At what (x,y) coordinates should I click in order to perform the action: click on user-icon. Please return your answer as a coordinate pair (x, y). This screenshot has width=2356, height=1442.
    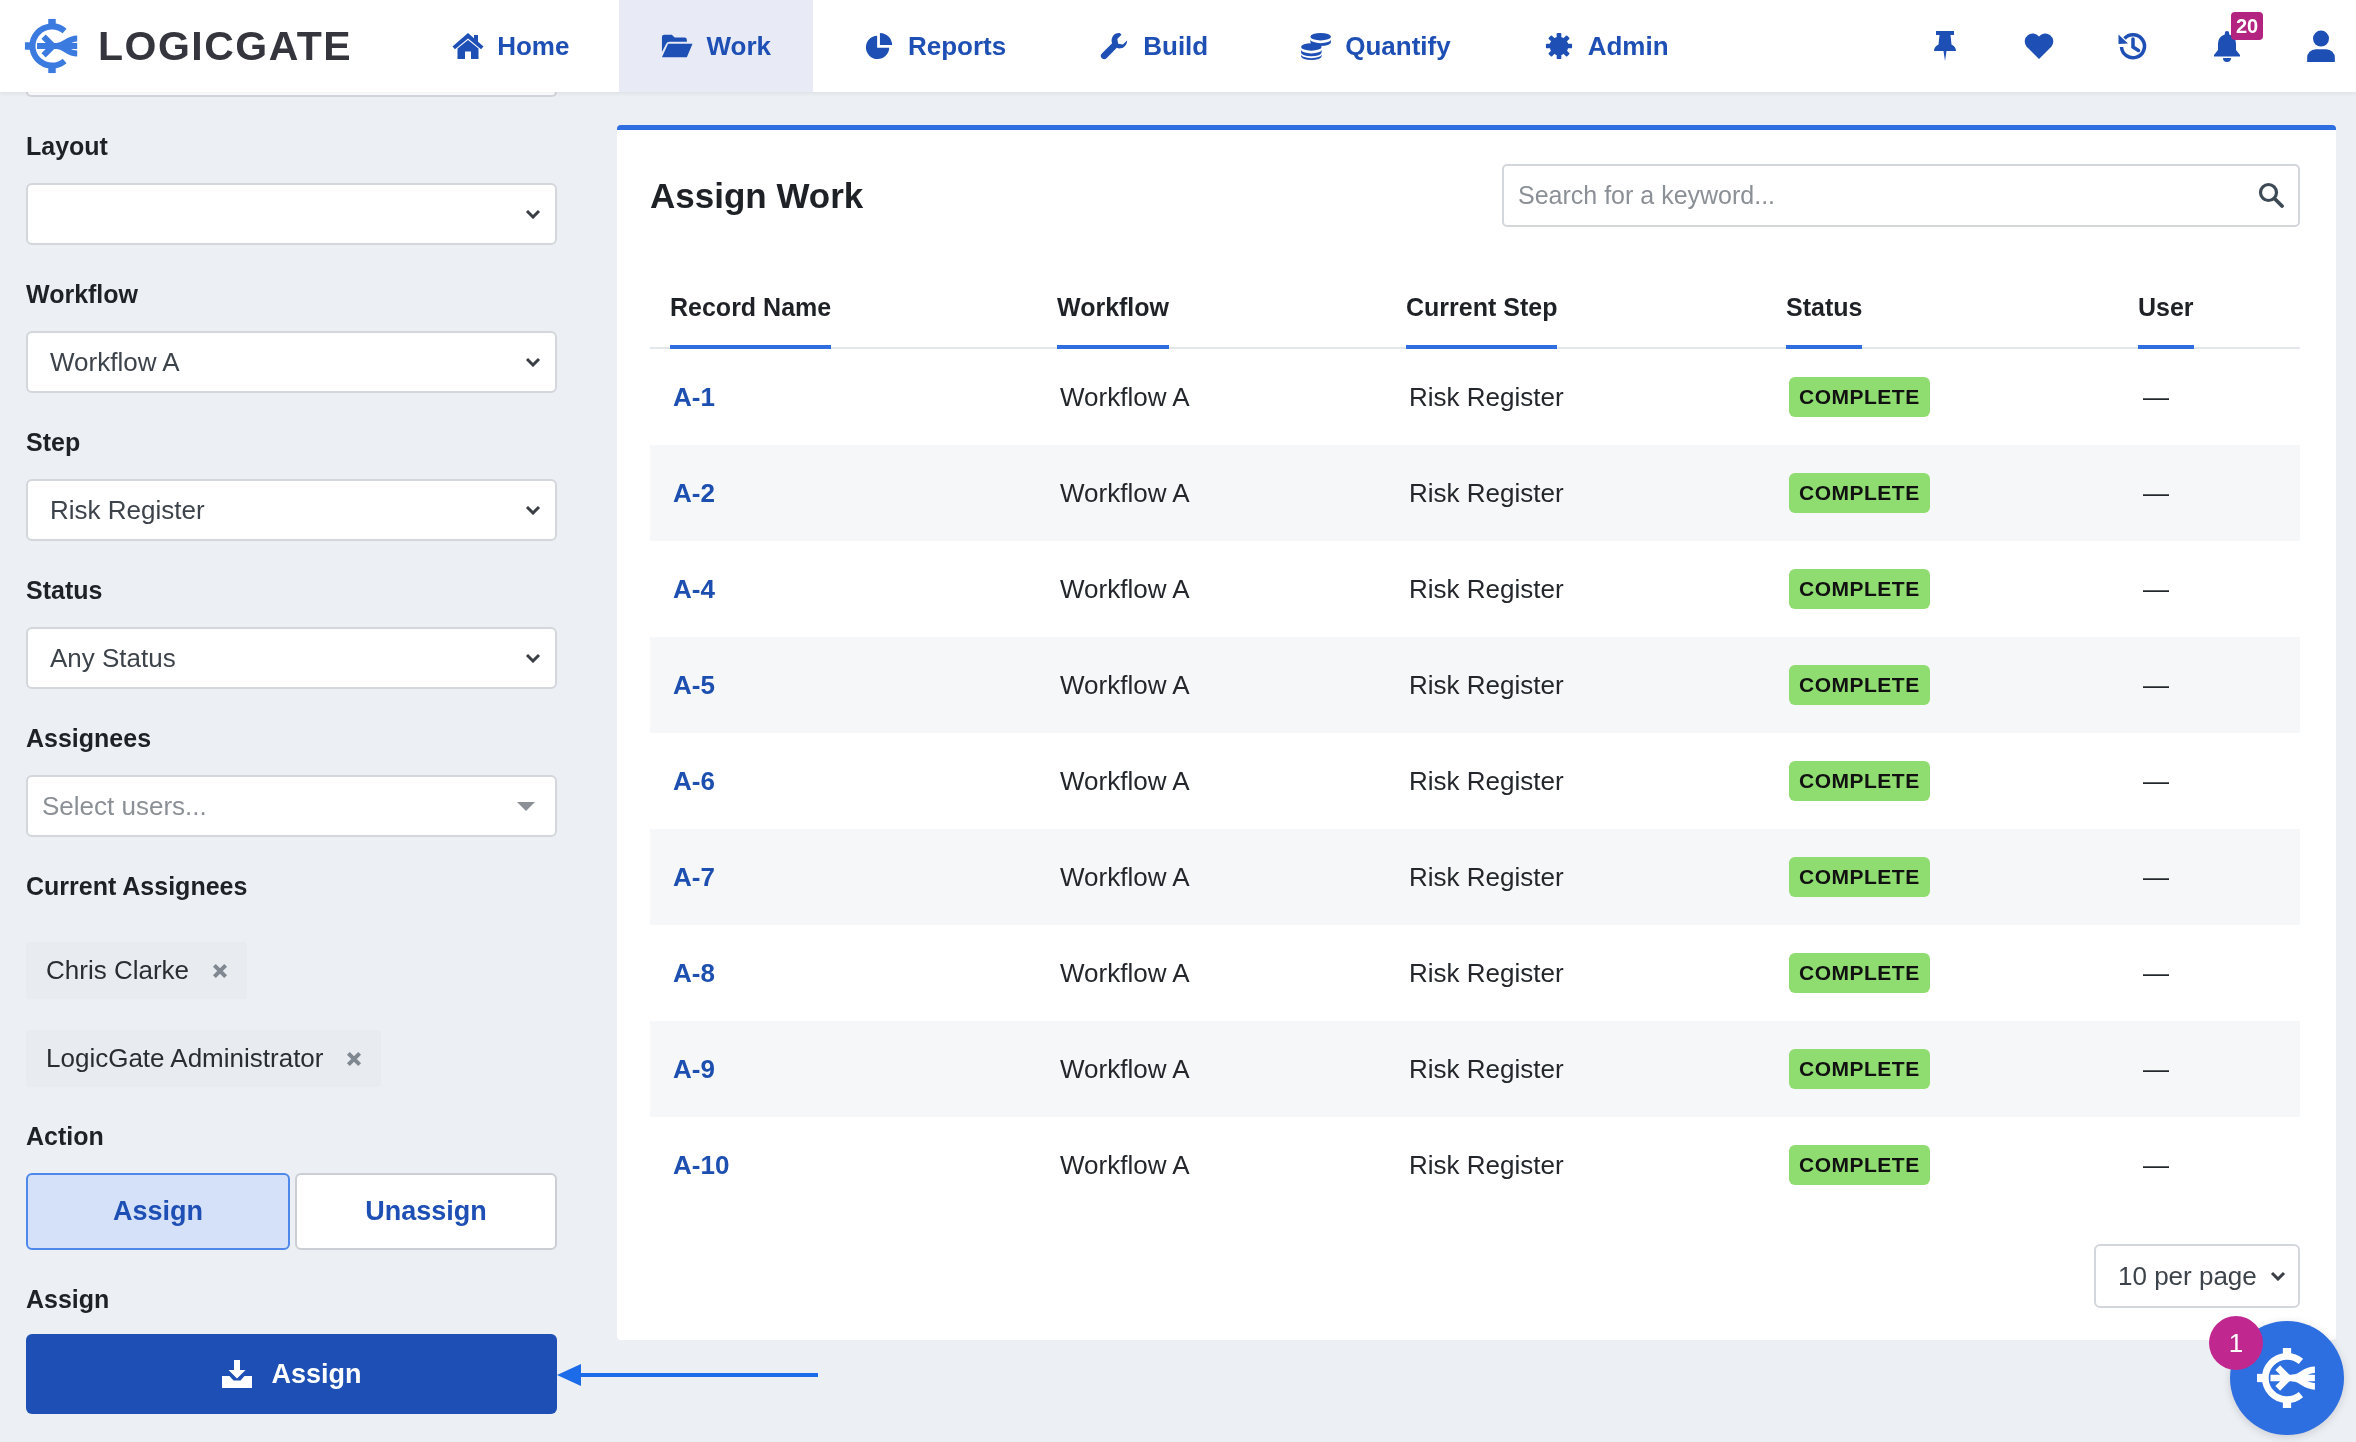
    Looking at the image, I should click on (2321, 46).